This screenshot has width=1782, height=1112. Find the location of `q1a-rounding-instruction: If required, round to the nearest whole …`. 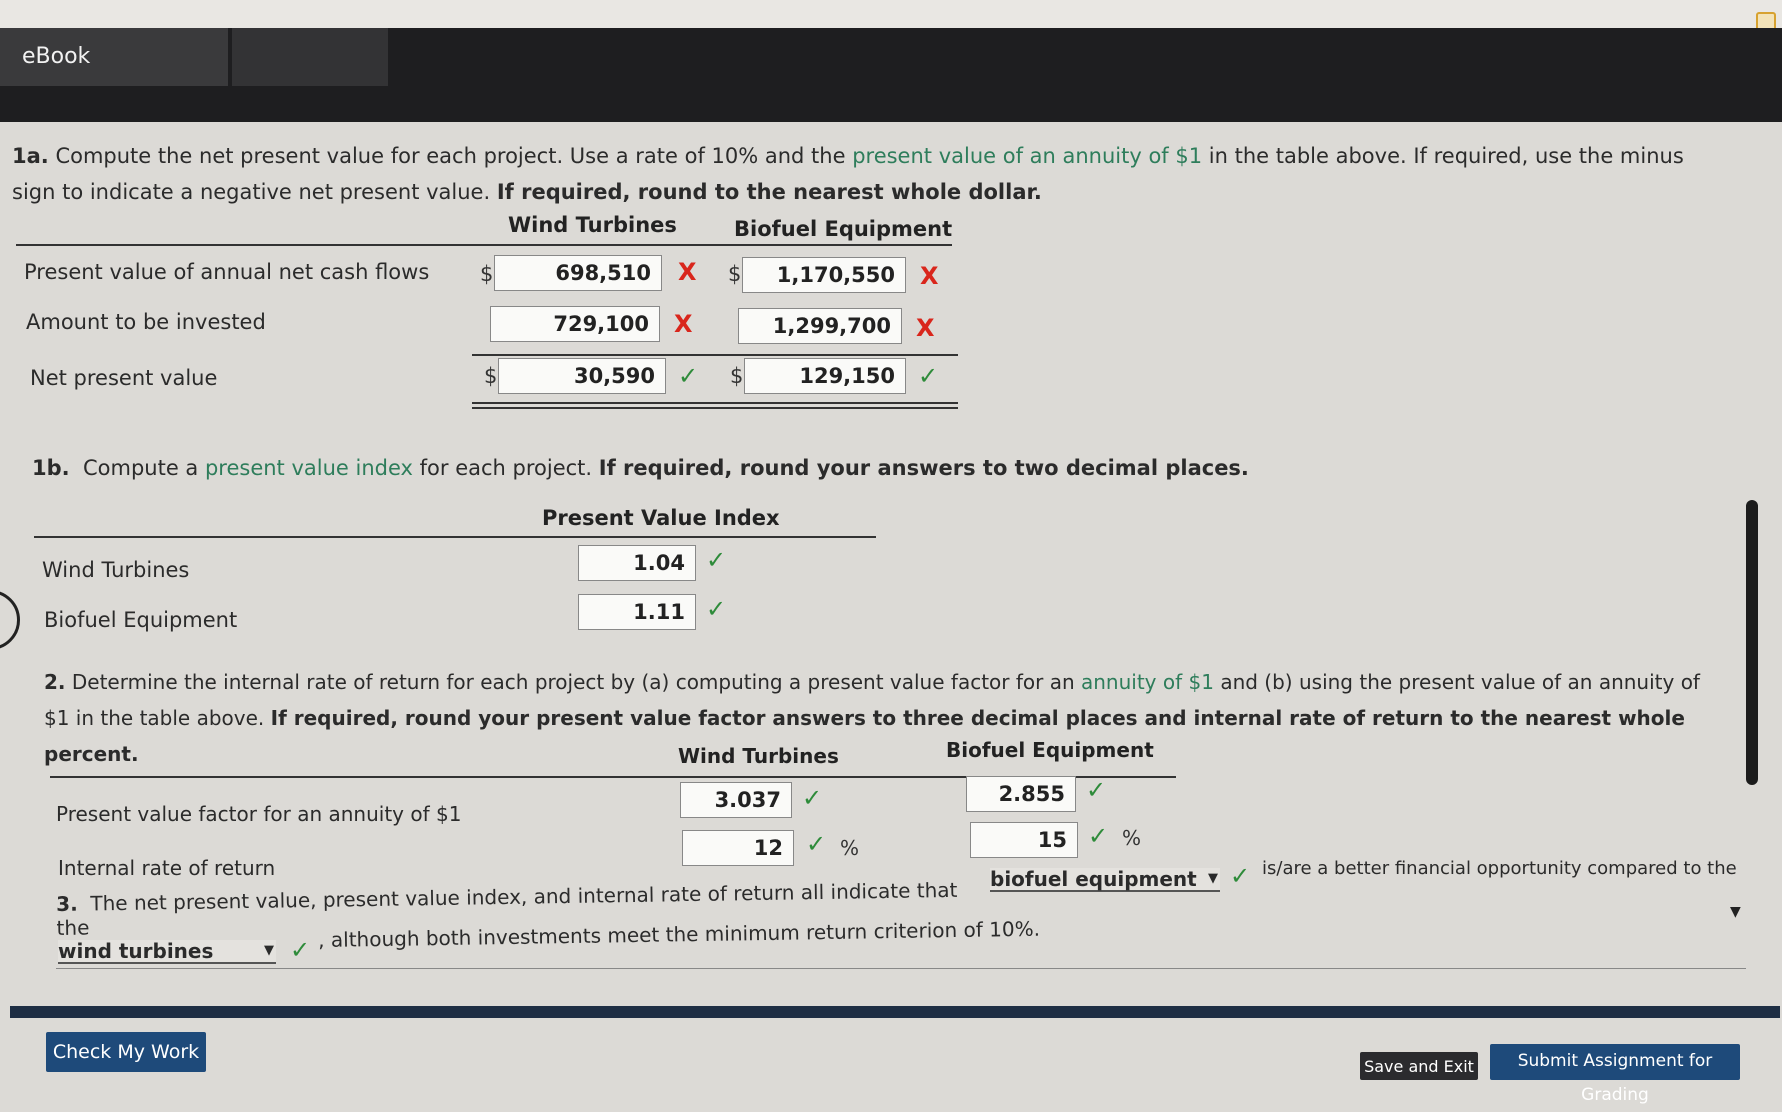

q1a-rounding-instruction: If required, round to the nearest whole … is located at coordinates (769, 192).